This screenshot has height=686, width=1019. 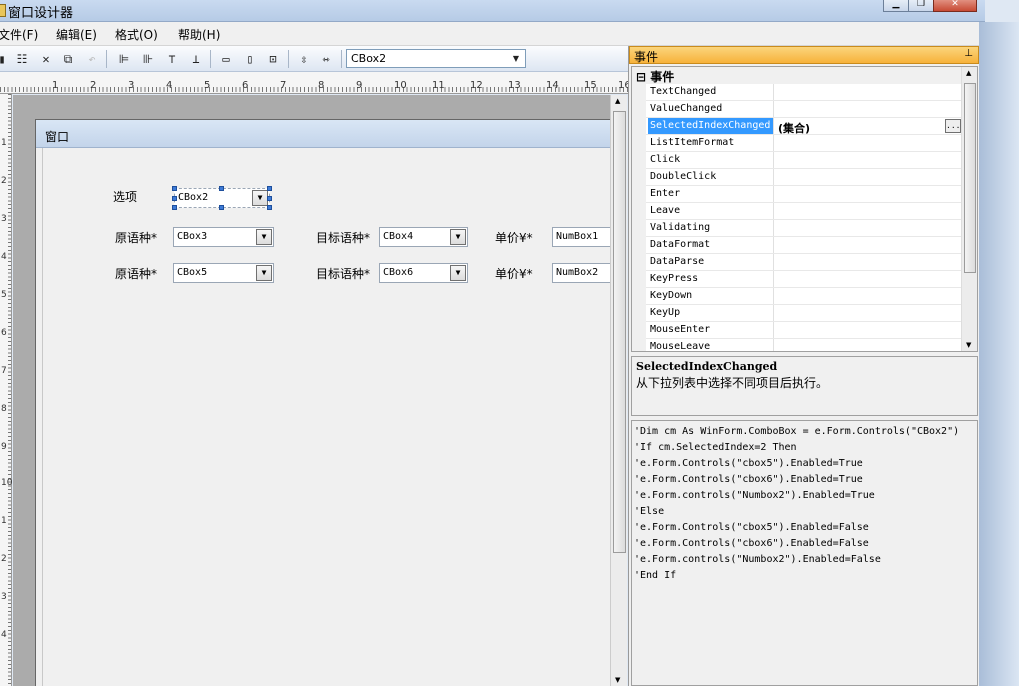 I want to click on window-controls: ▁ ❐ ✕, so click(x=930, y=6).